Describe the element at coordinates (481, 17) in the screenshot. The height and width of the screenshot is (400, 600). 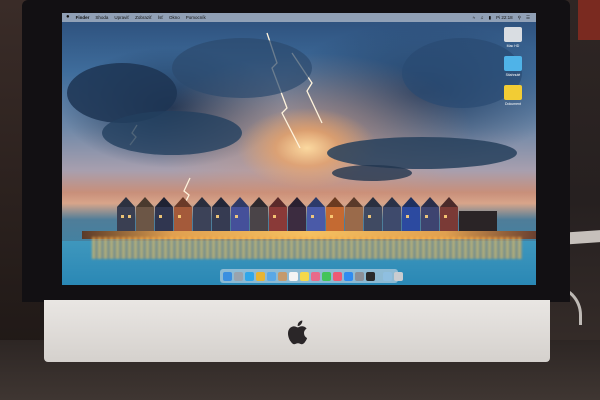
I see `volume-icon: ♫` at that location.